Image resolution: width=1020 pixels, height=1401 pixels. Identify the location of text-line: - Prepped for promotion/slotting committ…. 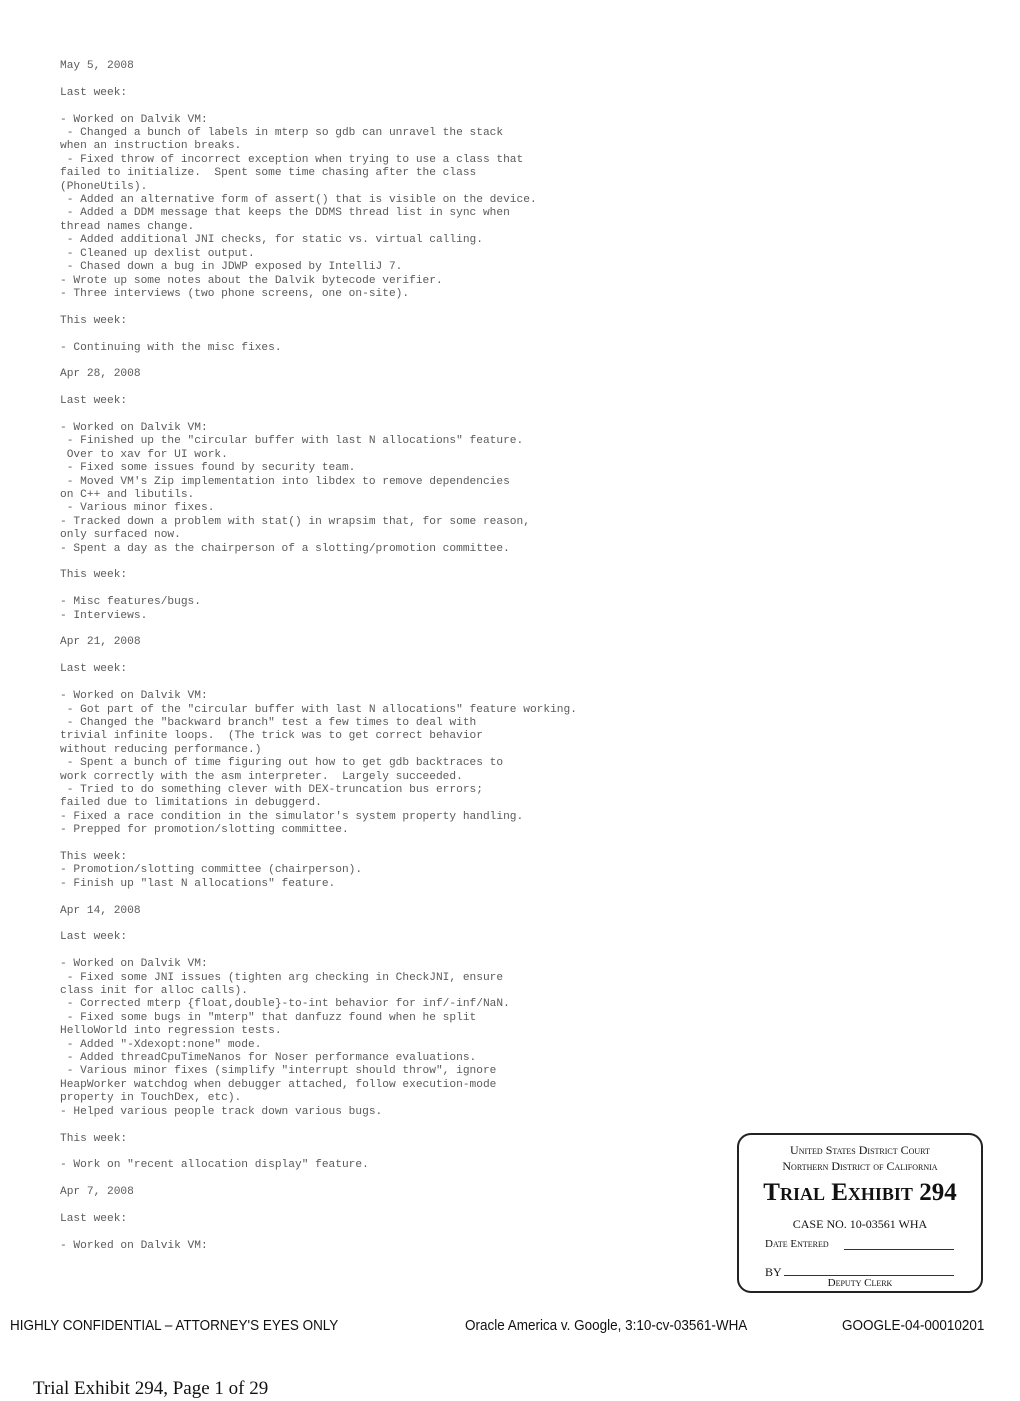
(204, 830).